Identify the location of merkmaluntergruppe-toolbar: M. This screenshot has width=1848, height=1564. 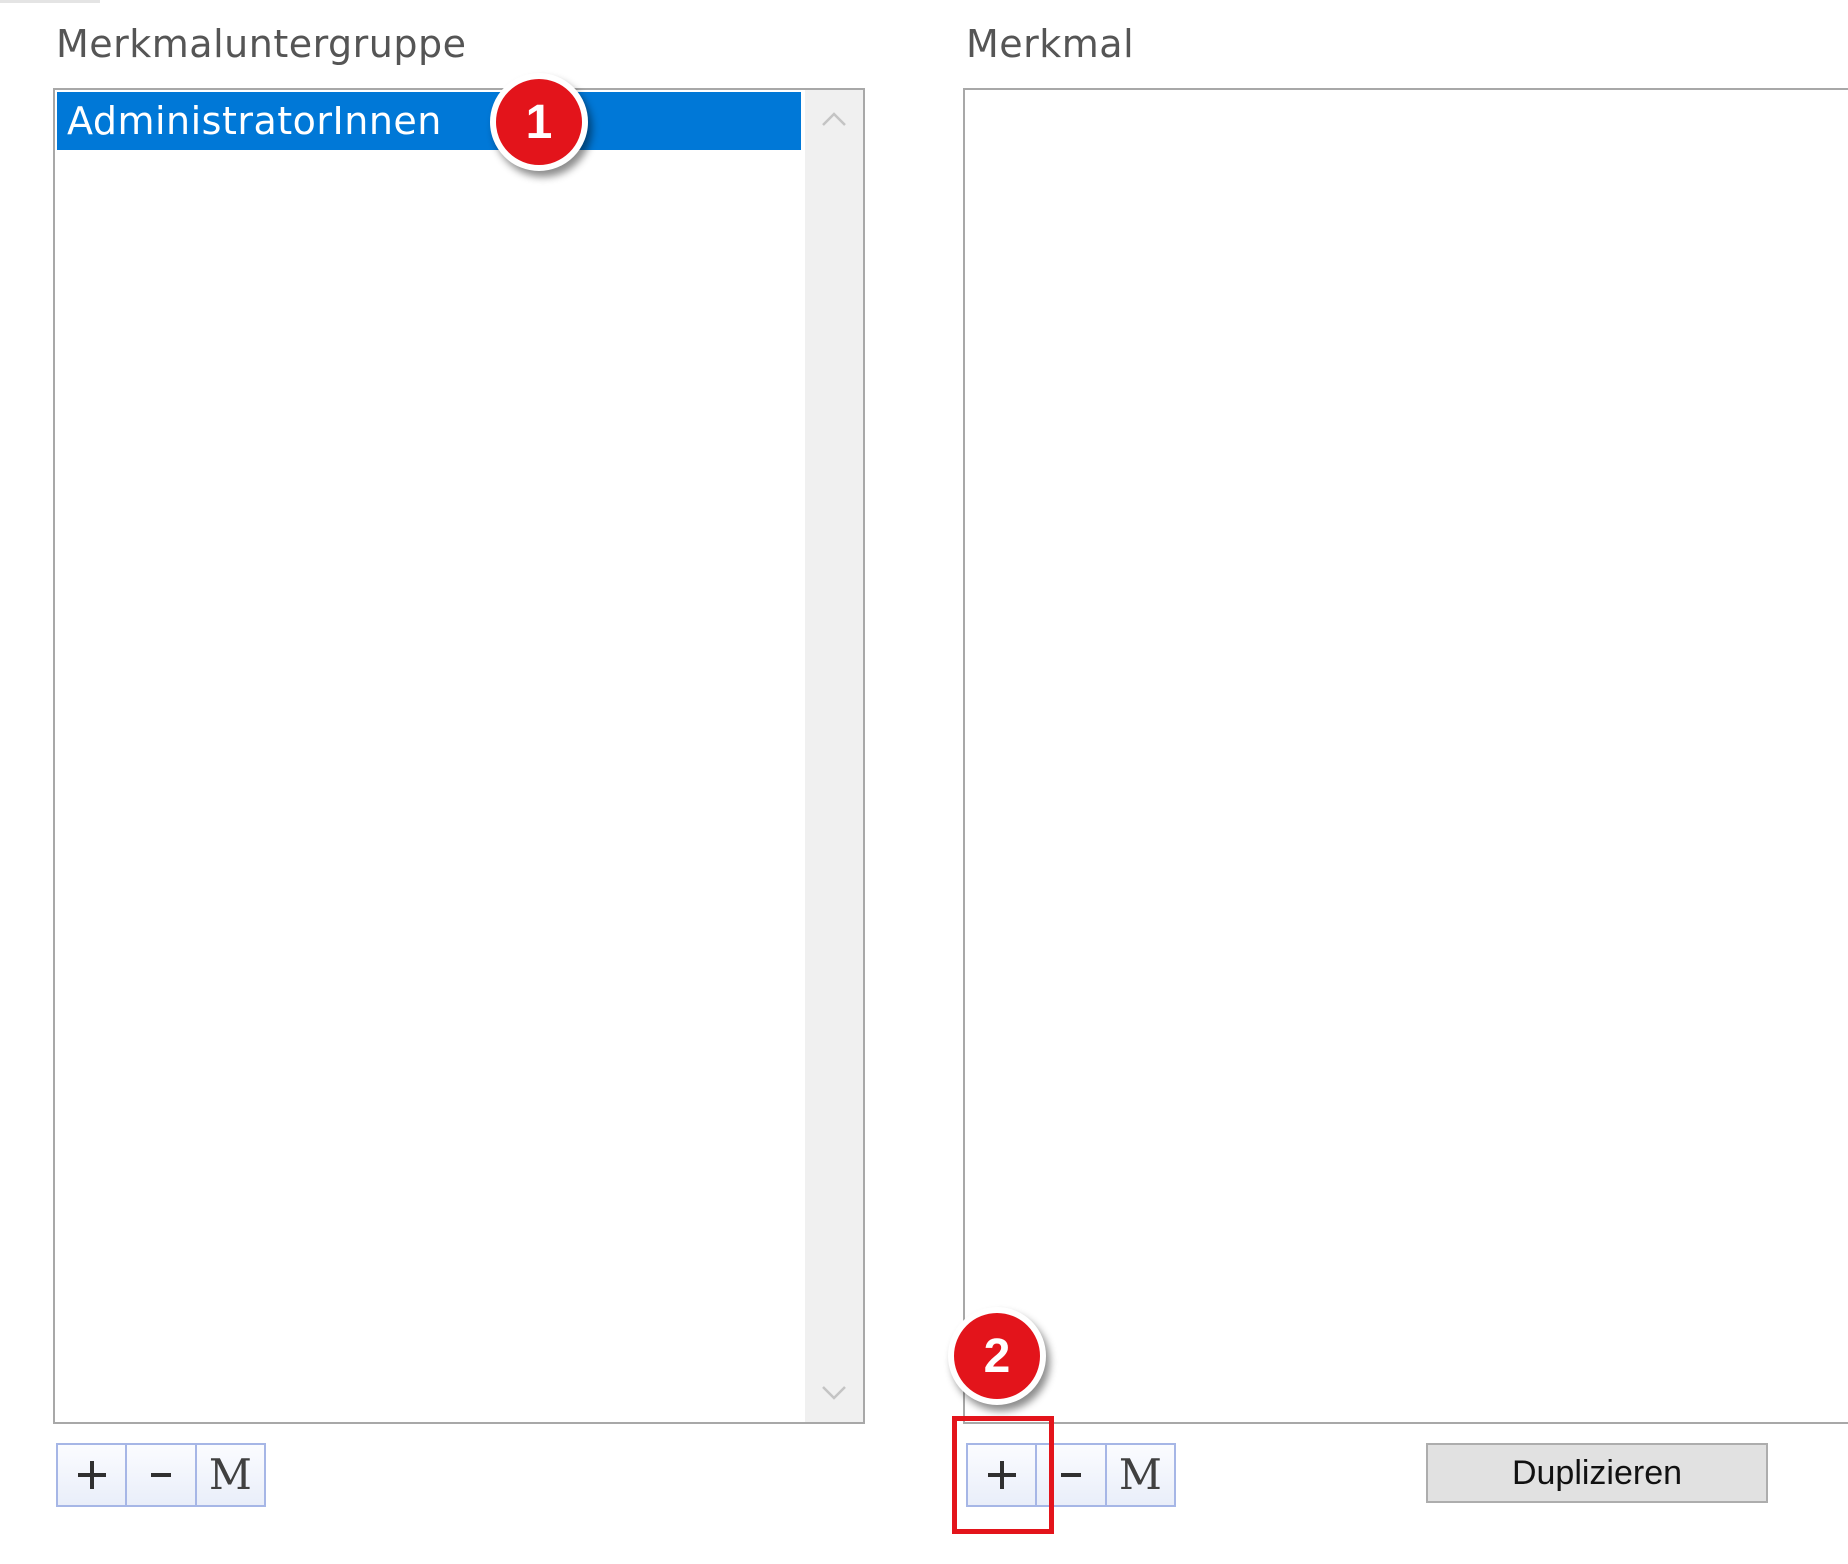
(161, 1475).